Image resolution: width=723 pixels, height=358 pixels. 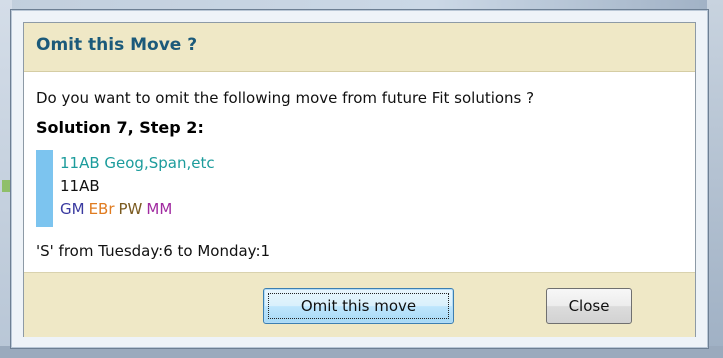 What do you see at coordinates (44, 188) in the screenshot?
I see `move-color-bar` at bounding box center [44, 188].